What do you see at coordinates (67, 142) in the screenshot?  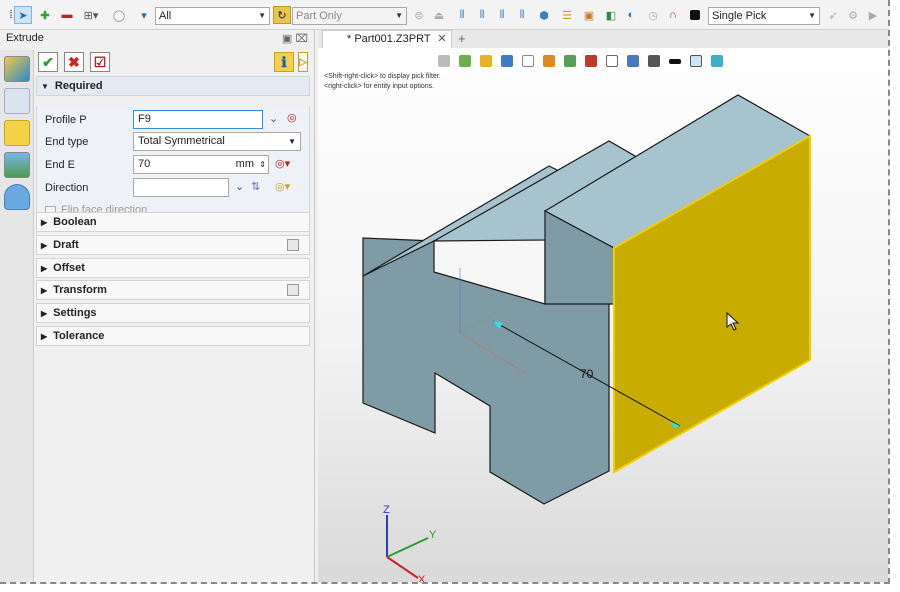 I see `endtype-label: End type` at bounding box center [67, 142].